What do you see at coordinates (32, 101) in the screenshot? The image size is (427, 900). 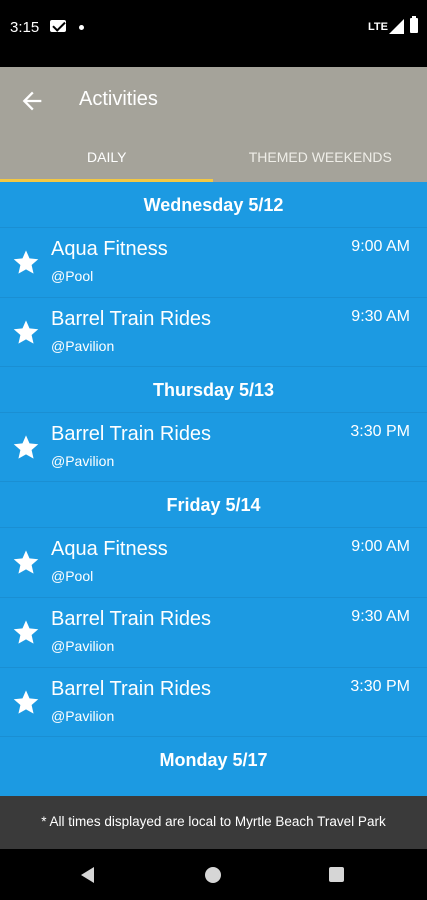 I see `arrow-left-icon` at bounding box center [32, 101].